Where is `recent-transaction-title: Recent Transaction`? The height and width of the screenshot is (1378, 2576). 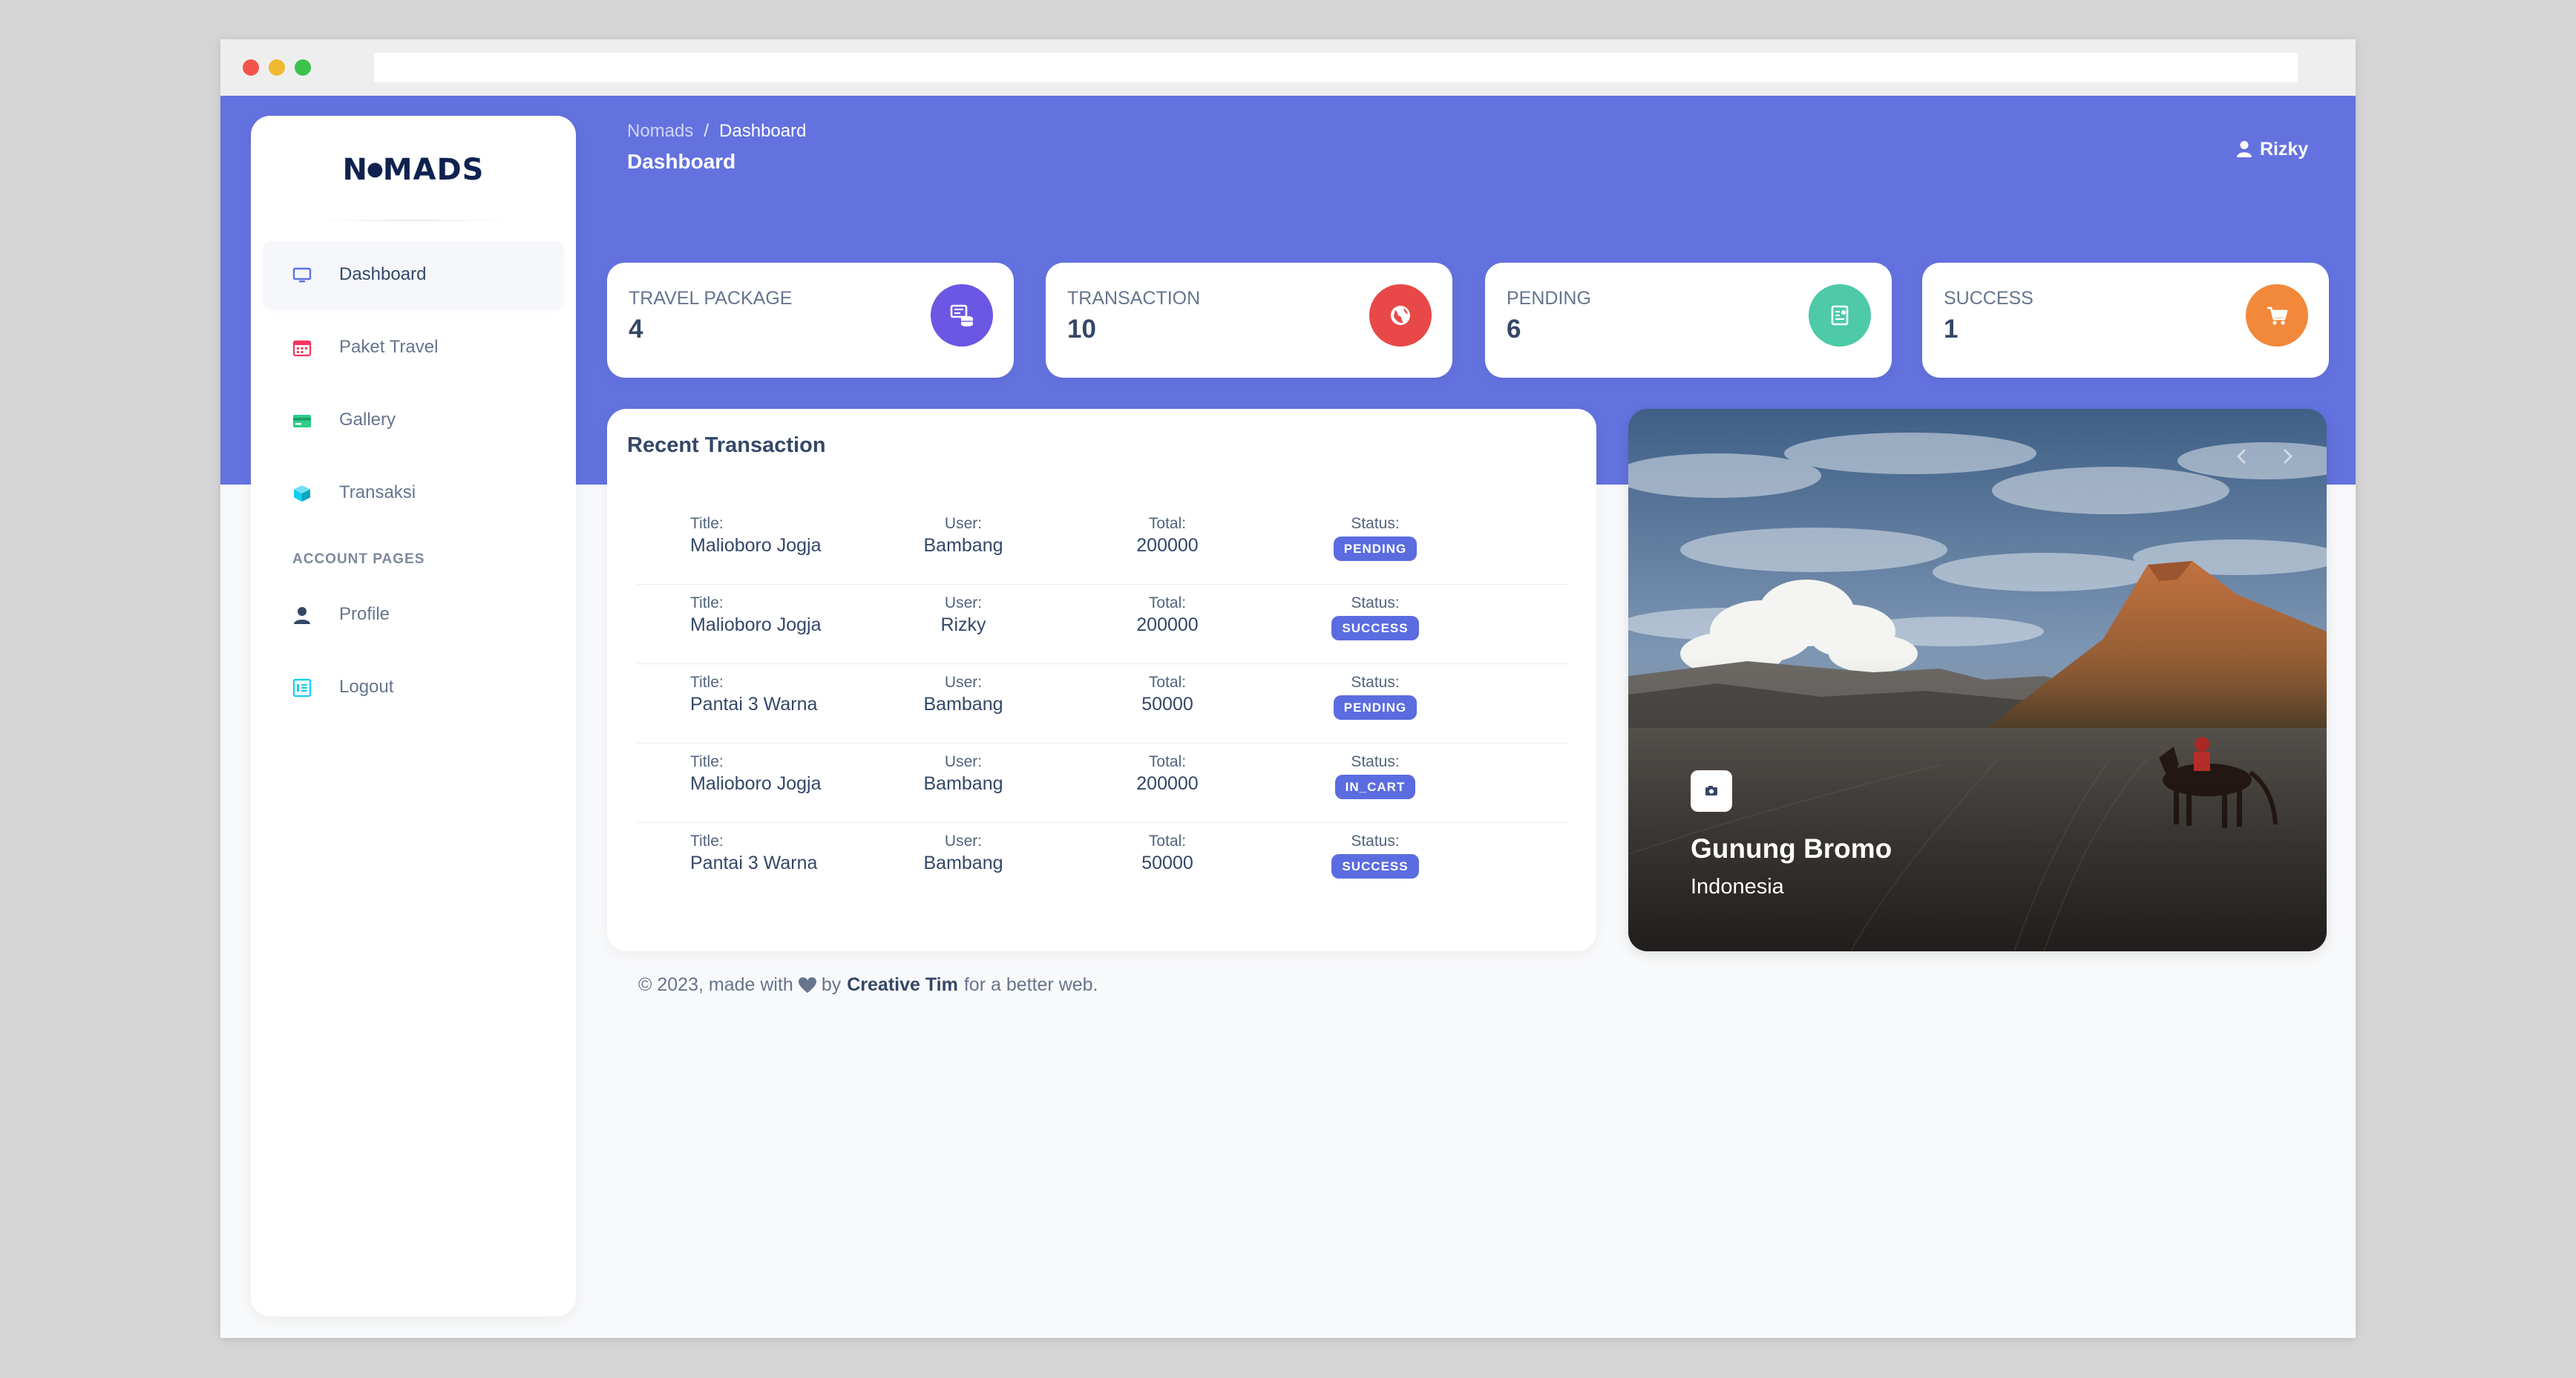
recent-transaction-title: Recent Transaction is located at coordinates (726, 445).